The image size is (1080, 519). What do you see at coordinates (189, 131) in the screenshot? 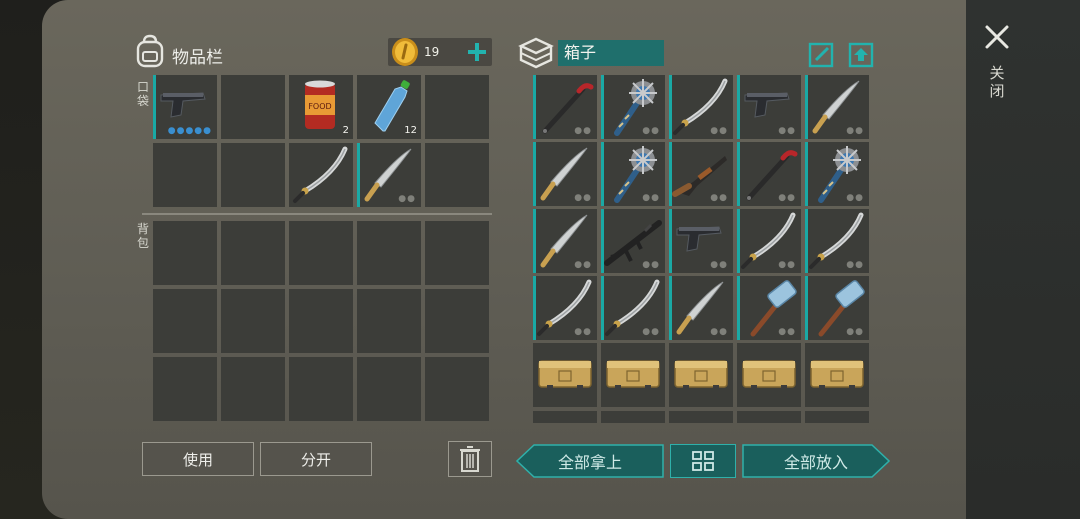
I see `durability-dots: ●●●●●` at bounding box center [189, 131].